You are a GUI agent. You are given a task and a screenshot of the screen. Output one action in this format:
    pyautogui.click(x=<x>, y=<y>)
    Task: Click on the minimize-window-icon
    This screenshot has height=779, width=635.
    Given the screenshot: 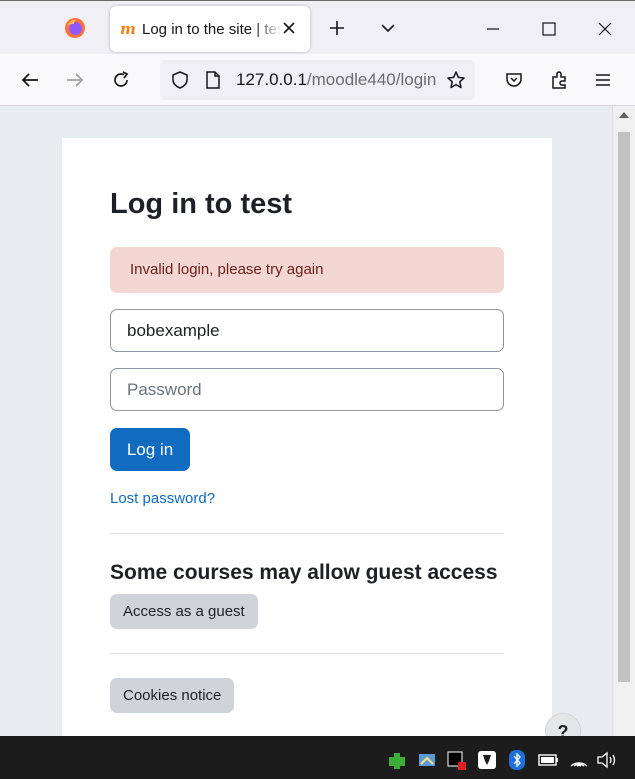 What is the action you would take?
    pyautogui.click(x=493, y=29)
    